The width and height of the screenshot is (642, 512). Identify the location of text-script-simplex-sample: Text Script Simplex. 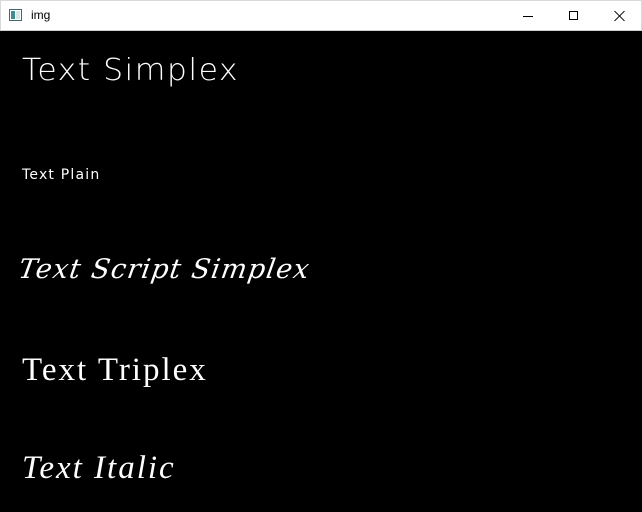
(164, 269).